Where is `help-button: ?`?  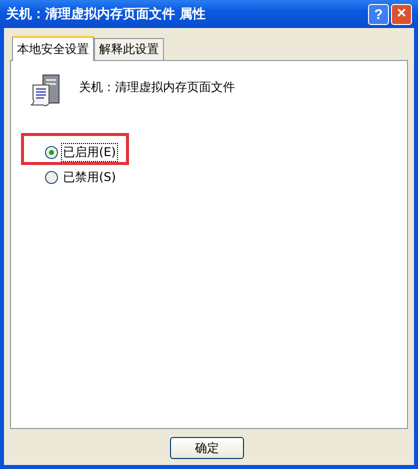 help-button: ? is located at coordinates (378, 14).